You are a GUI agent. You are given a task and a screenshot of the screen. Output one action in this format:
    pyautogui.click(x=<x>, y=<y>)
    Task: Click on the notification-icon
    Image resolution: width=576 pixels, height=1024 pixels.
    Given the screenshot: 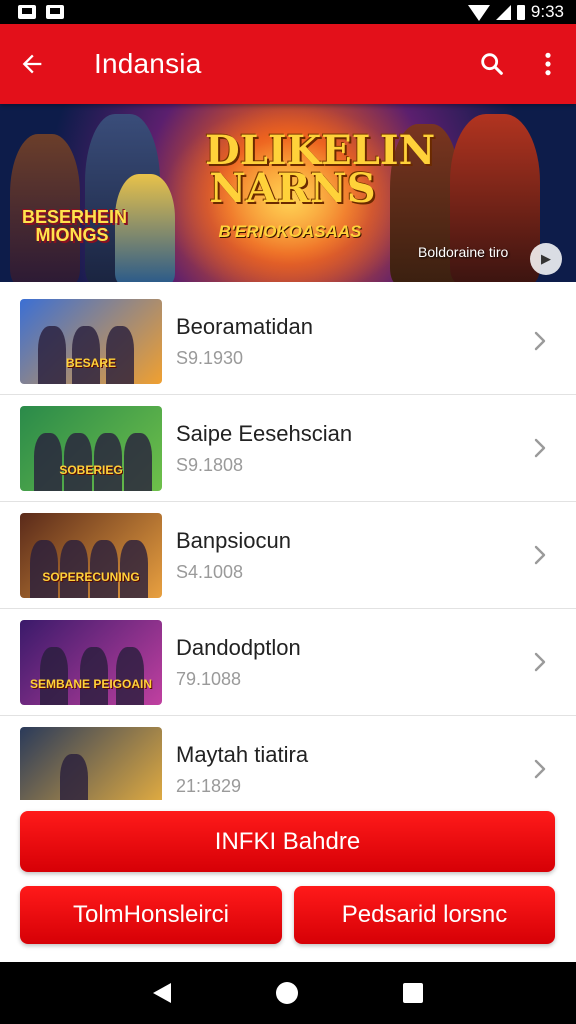 What is the action you would take?
    pyautogui.click(x=27, y=12)
    